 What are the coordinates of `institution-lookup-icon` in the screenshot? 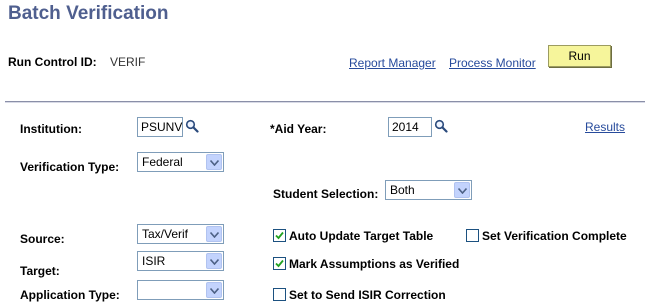 It's located at (192, 127).